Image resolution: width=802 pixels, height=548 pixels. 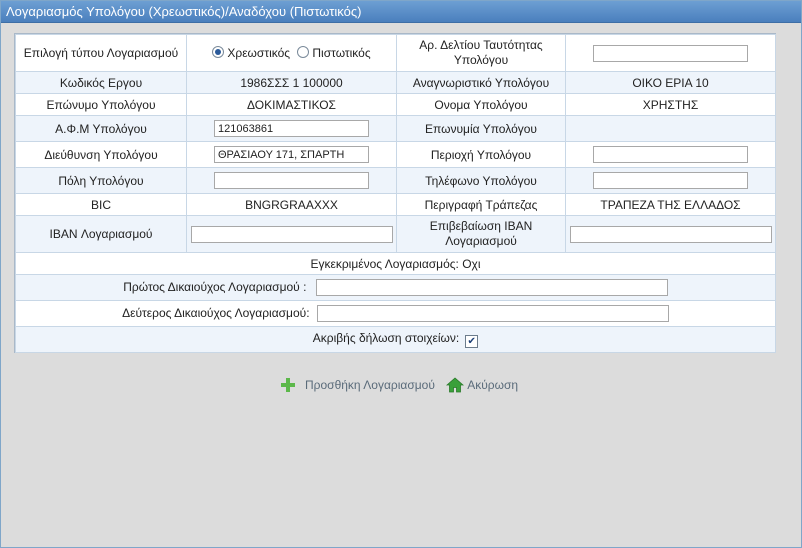 What do you see at coordinates (303, 52) in the screenshot?
I see `radio-credit-icon` at bounding box center [303, 52].